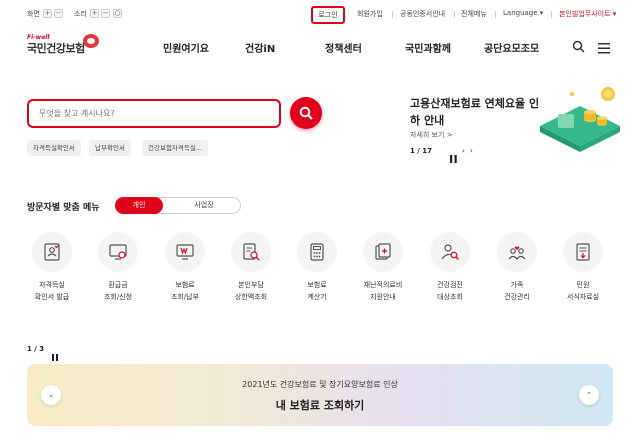 The width and height of the screenshot is (640, 446). I want to click on menu-item-forms-archive: 민원 서식자료실, so click(583, 274).